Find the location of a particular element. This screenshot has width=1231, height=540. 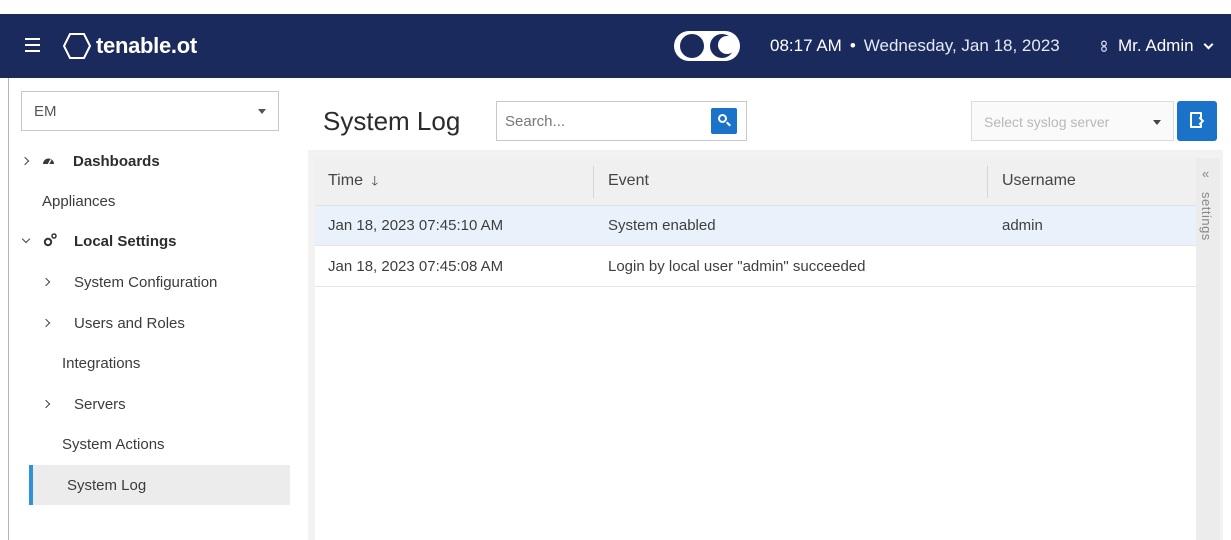

export-button is located at coordinates (1197, 121).